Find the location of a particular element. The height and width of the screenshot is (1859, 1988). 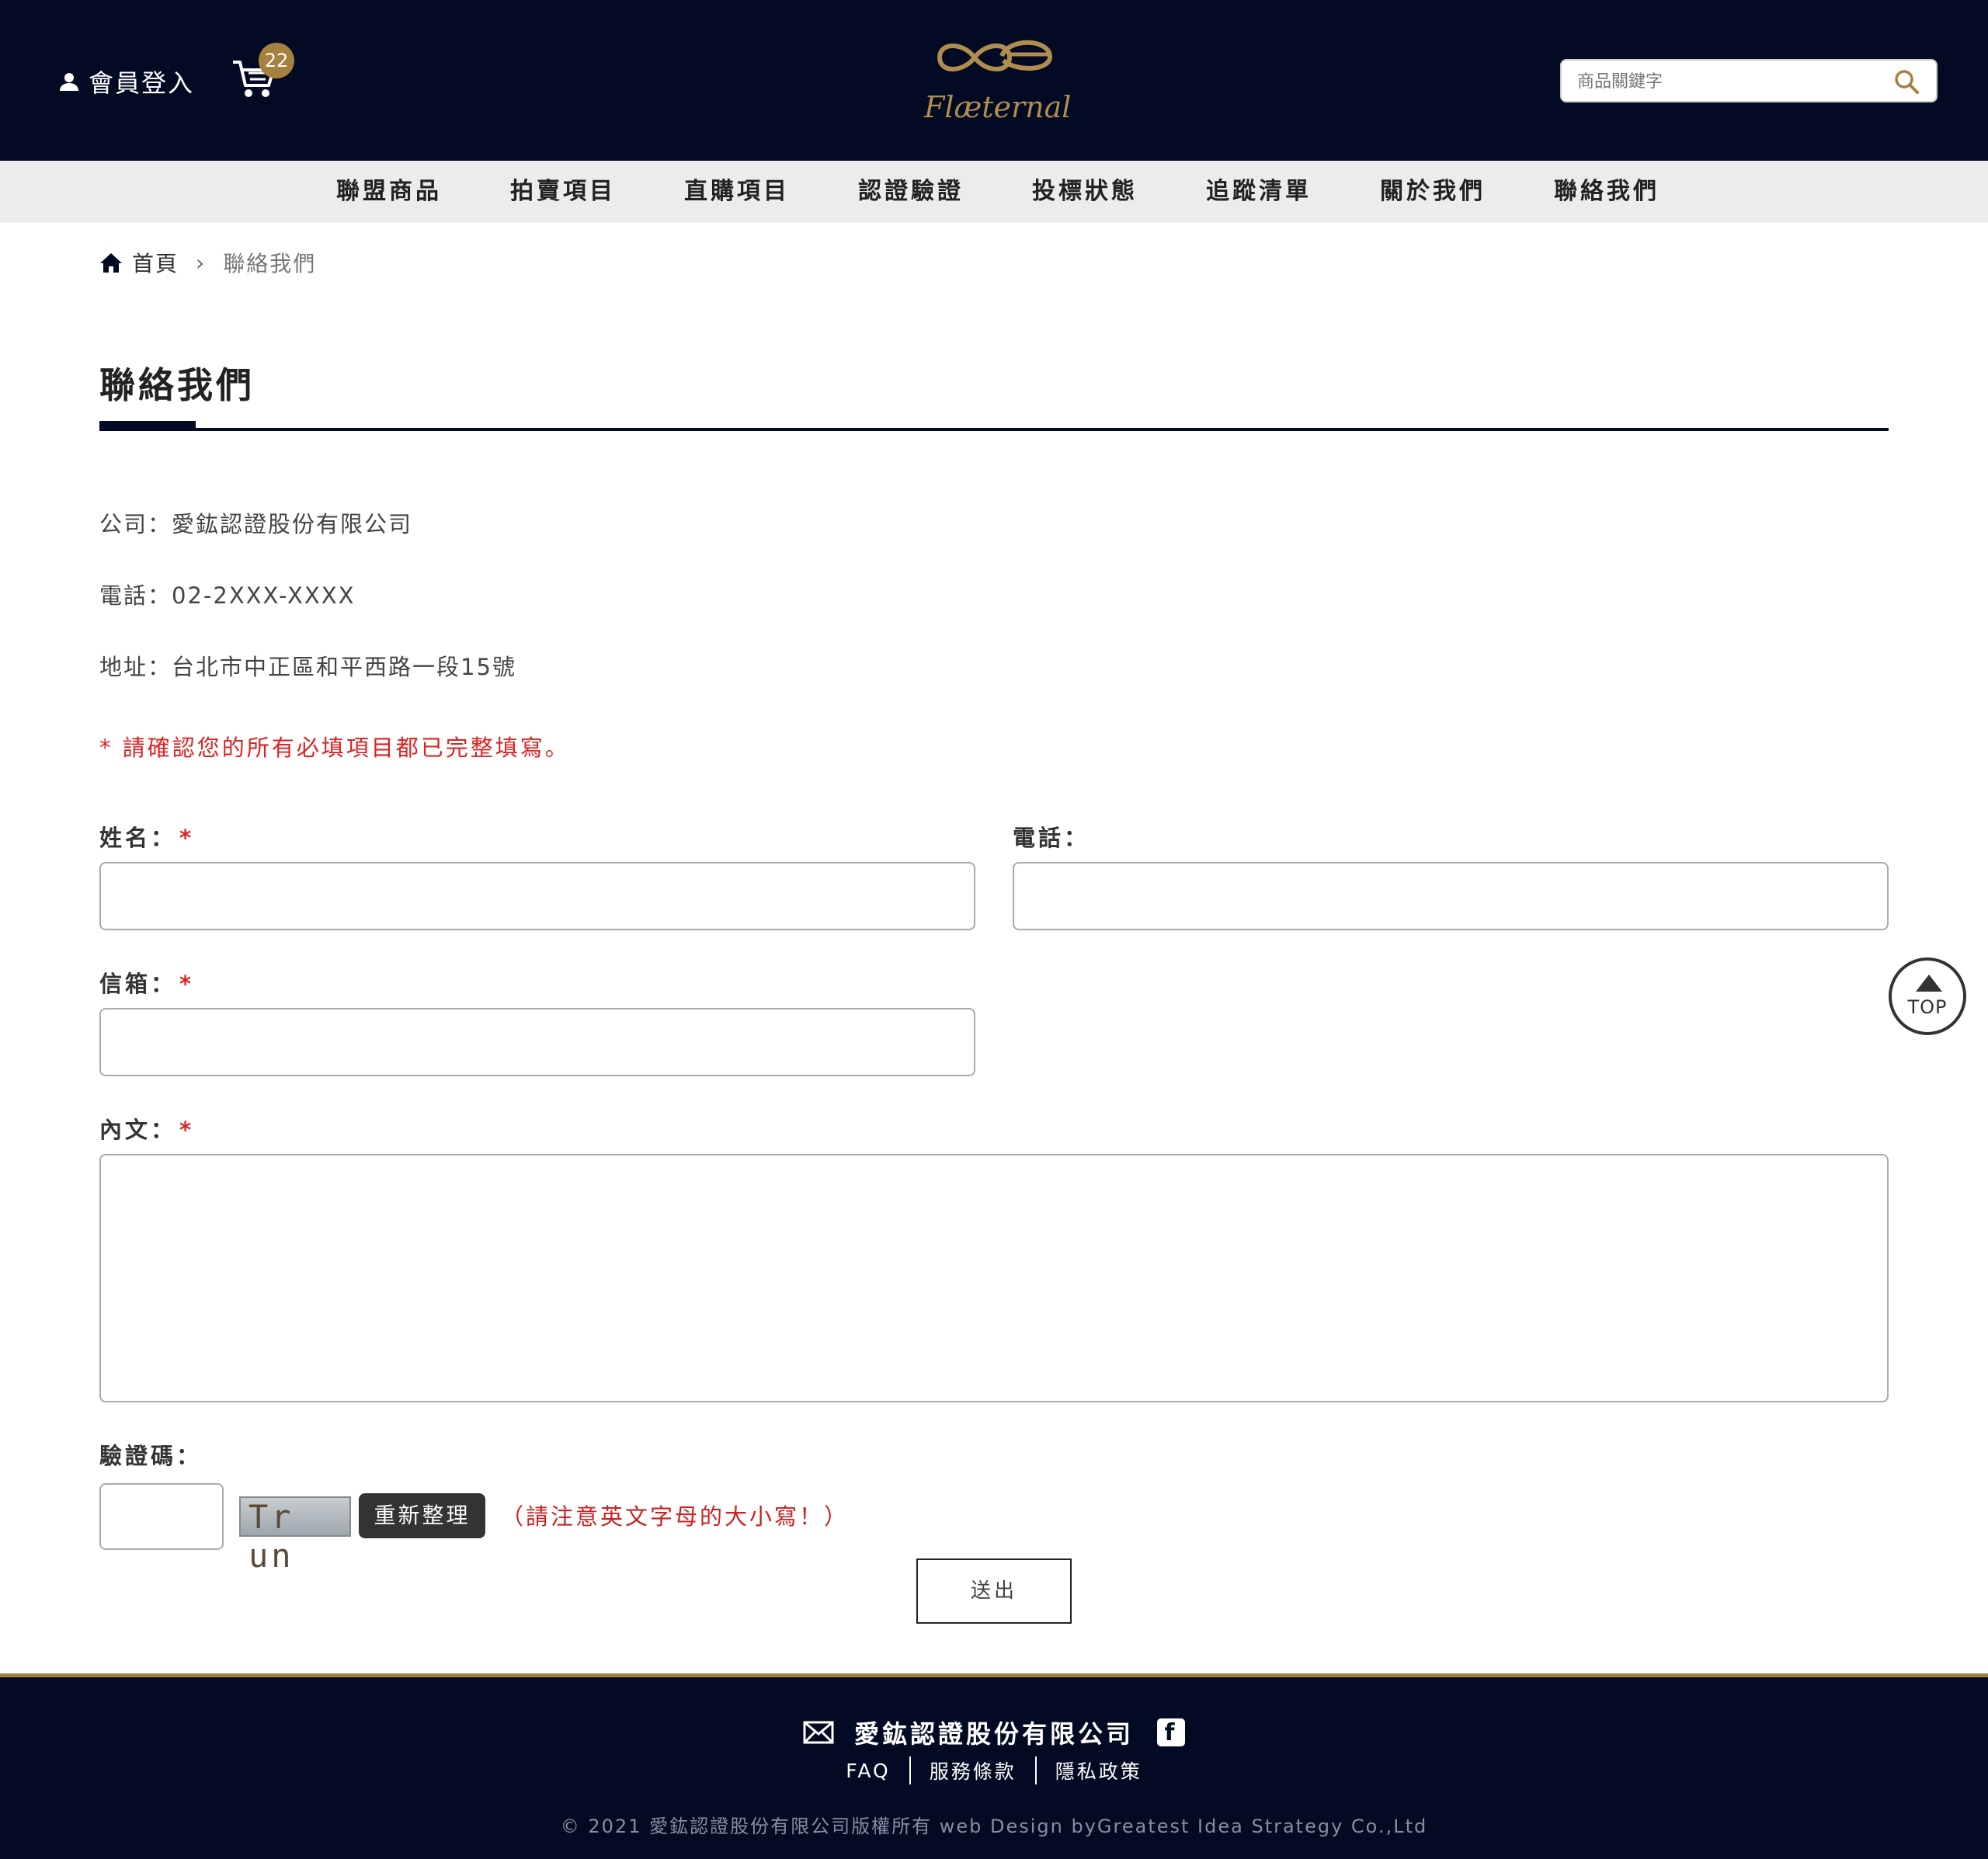

nav-item-alliance-products: 聯盟商品 is located at coordinates (389, 192).